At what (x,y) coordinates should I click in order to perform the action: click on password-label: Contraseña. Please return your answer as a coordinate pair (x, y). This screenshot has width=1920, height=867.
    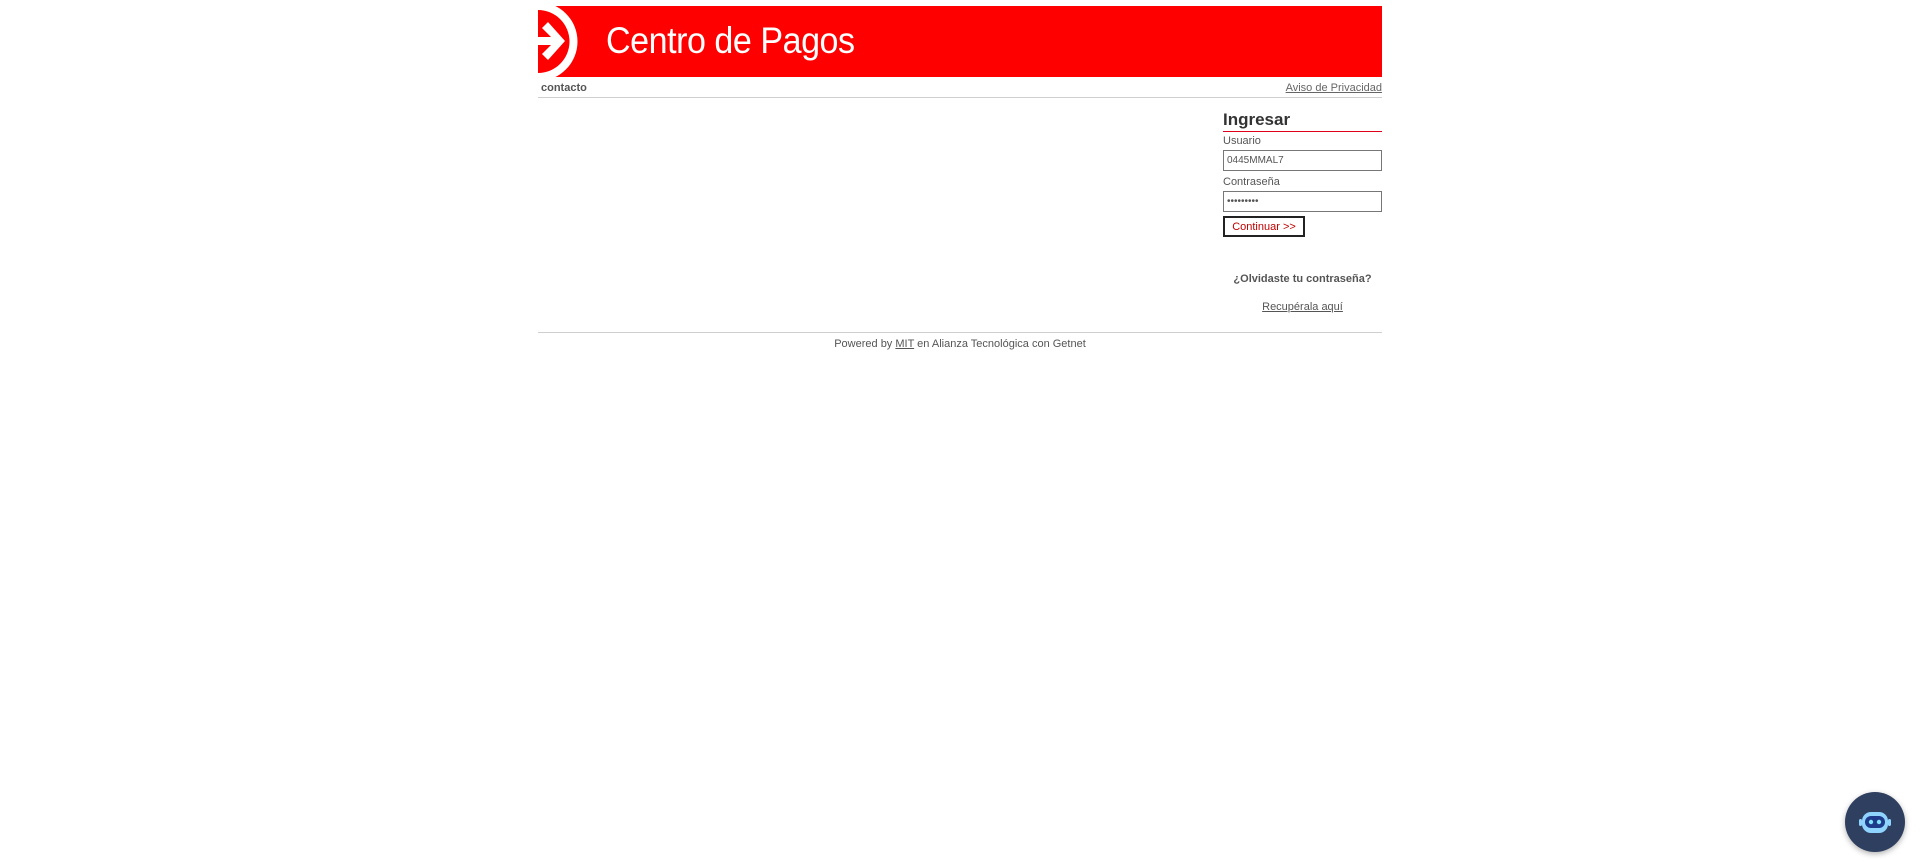
    Looking at the image, I should click on (1251, 182).